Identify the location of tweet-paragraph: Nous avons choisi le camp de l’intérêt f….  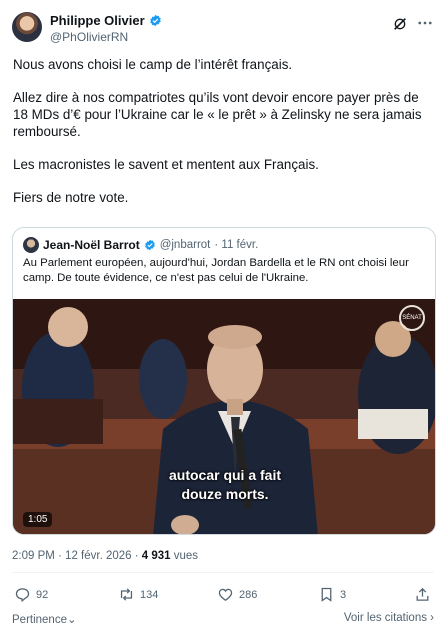
(153, 64).